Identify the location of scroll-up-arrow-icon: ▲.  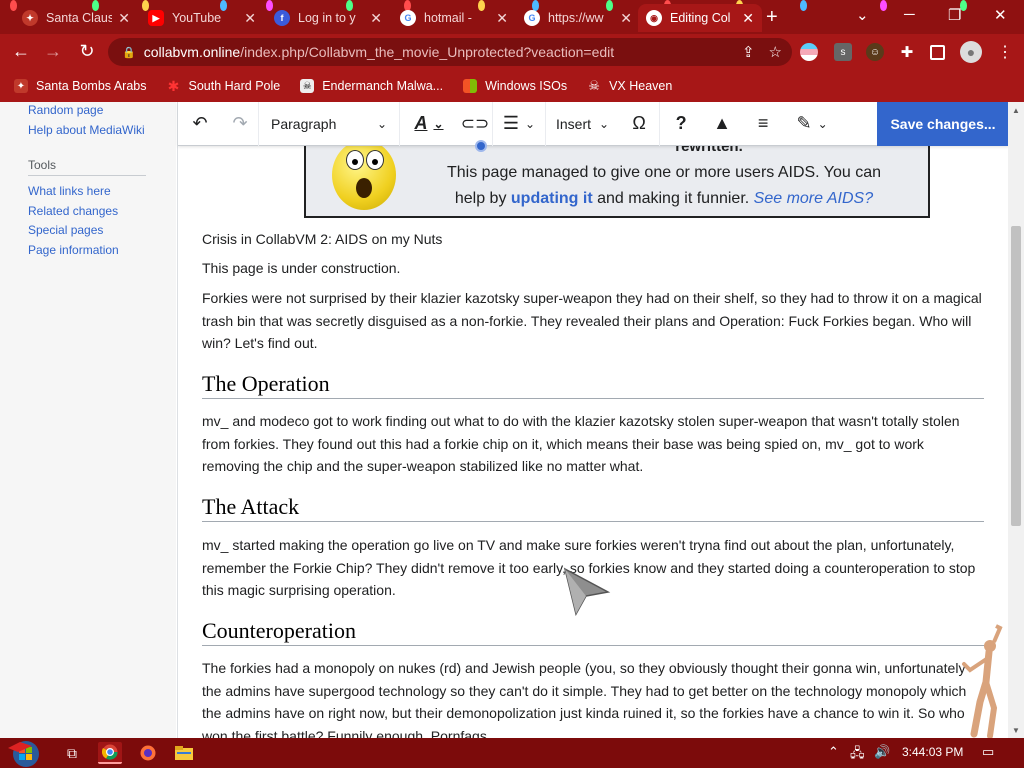
(1016, 110).